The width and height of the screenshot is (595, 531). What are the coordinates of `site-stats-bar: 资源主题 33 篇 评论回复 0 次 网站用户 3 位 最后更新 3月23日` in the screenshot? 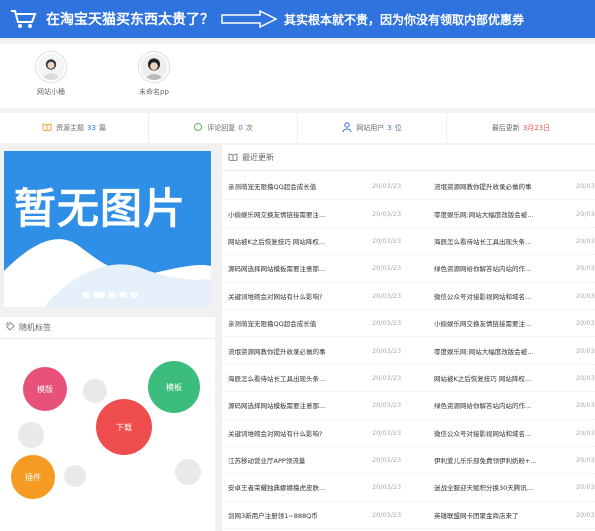 It's located at (297, 128).